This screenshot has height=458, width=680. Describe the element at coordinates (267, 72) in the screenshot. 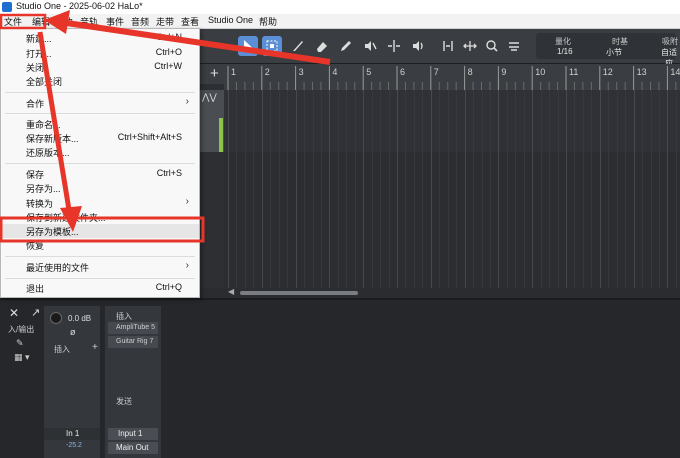

I see `ruler-number: 2` at that location.